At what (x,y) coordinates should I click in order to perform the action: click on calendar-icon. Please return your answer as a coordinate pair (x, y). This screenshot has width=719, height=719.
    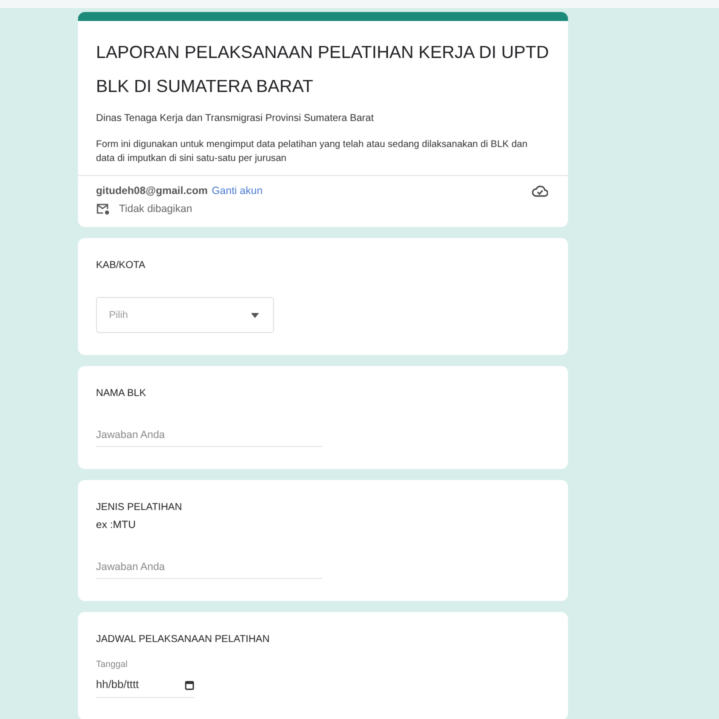
    Looking at the image, I should click on (189, 685).